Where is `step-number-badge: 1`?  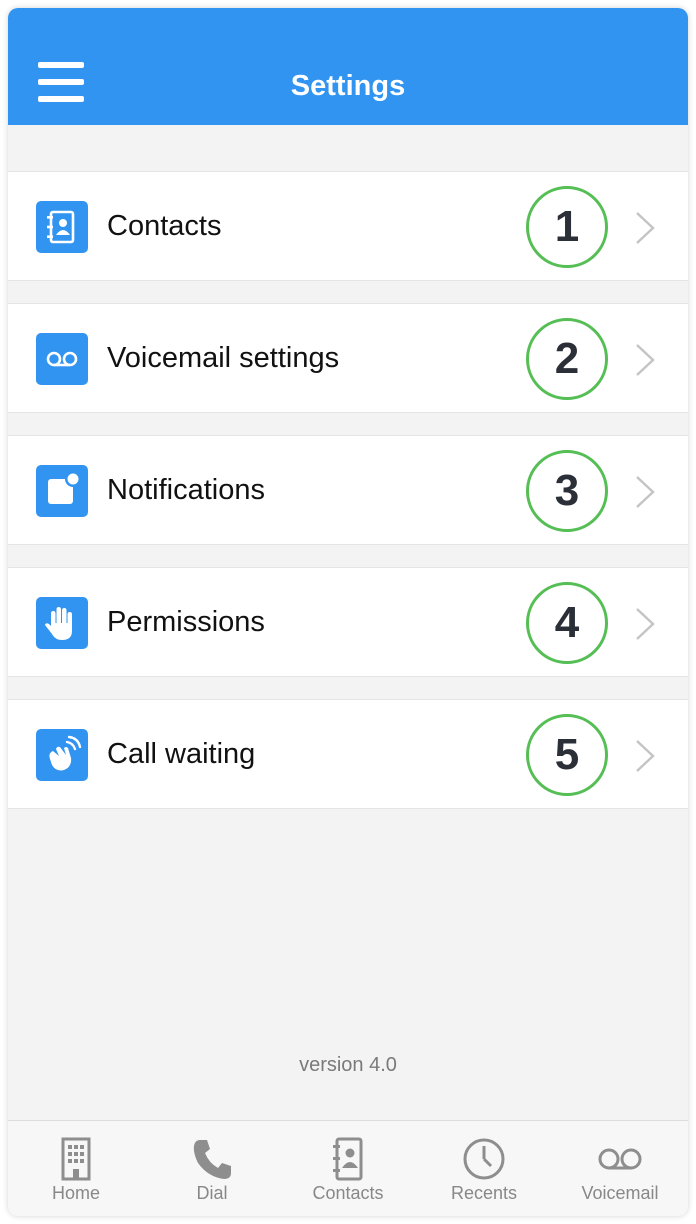 step-number-badge: 1 is located at coordinates (567, 227).